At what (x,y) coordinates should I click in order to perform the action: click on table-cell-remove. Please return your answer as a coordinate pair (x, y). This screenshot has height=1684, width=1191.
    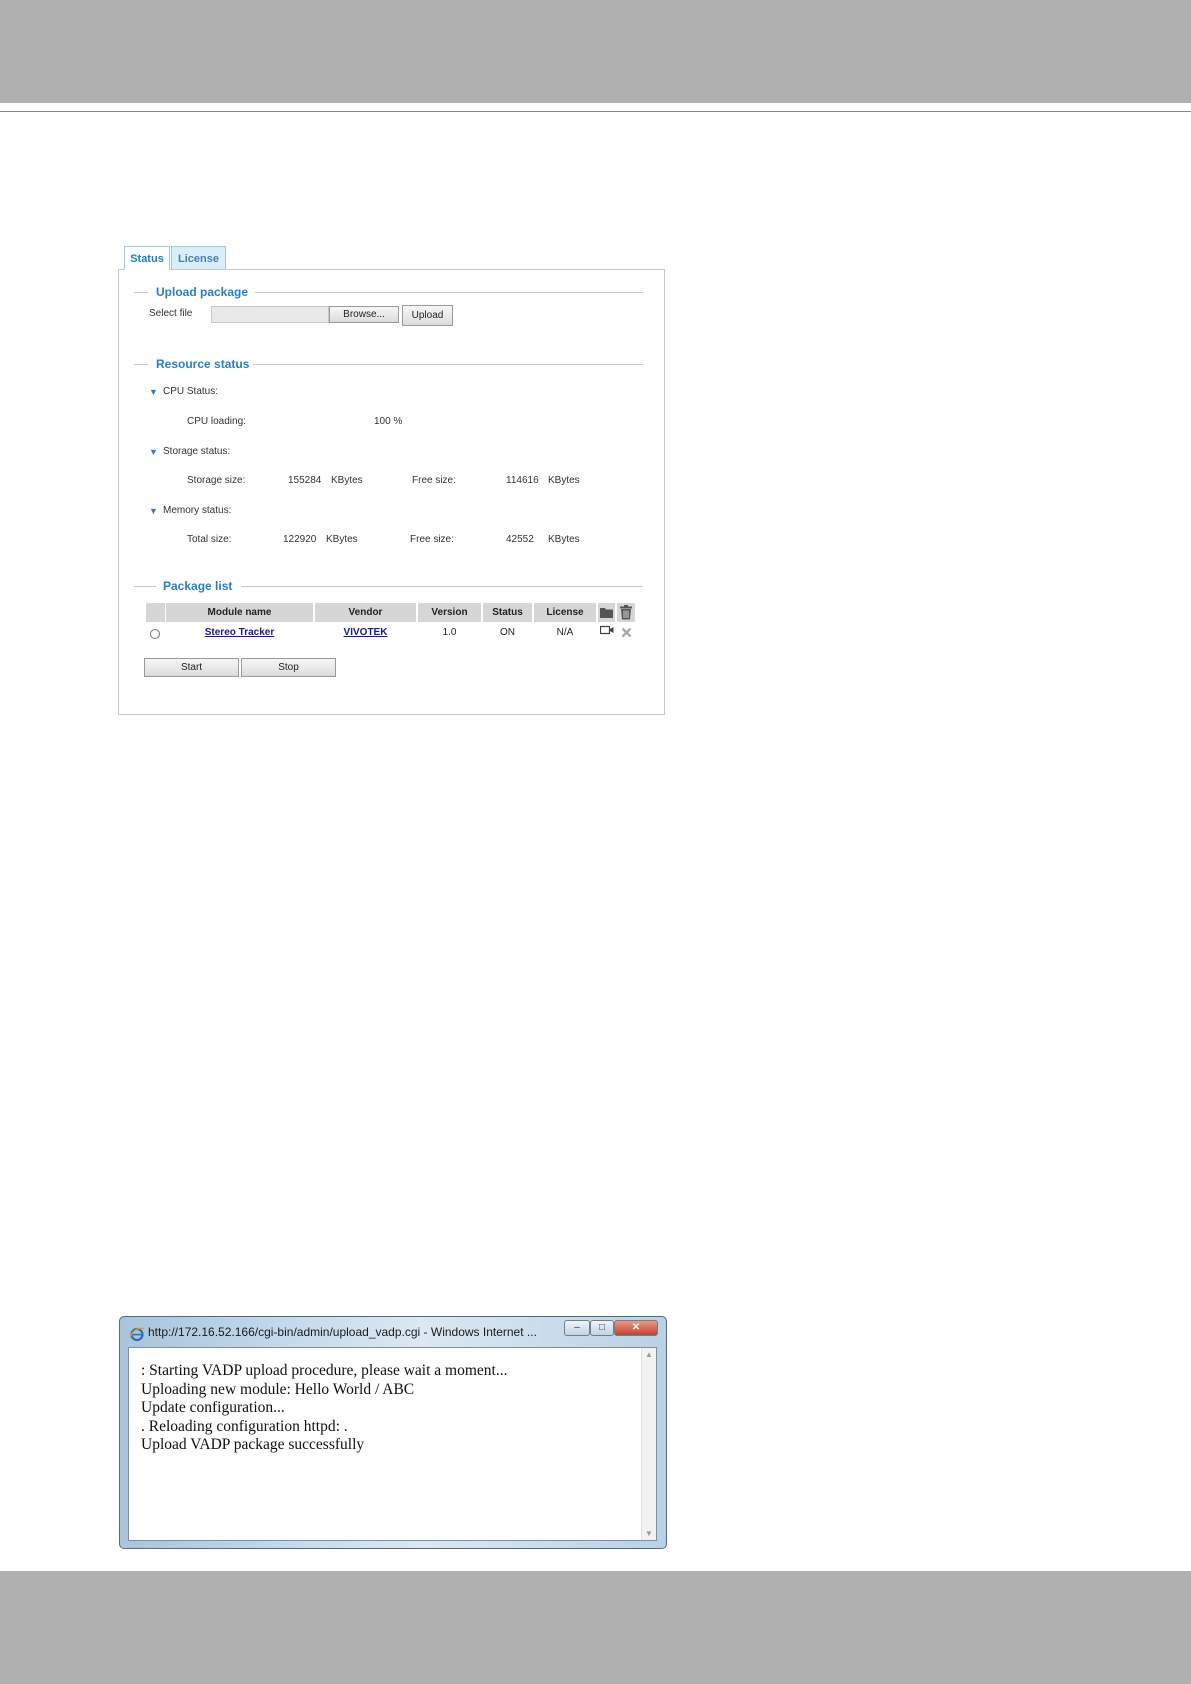
    Looking at the image, I should click on (626, 633).